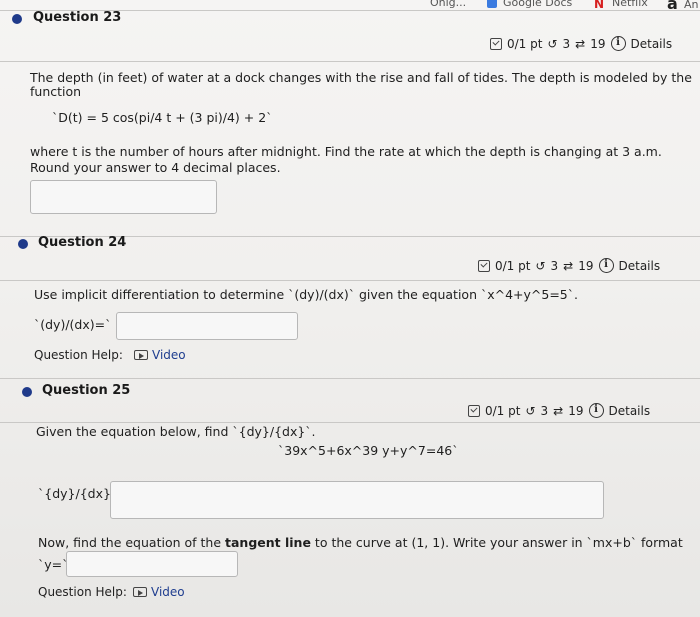  I want to click on question-25-help-label: Question Help:, so click(82, 592).